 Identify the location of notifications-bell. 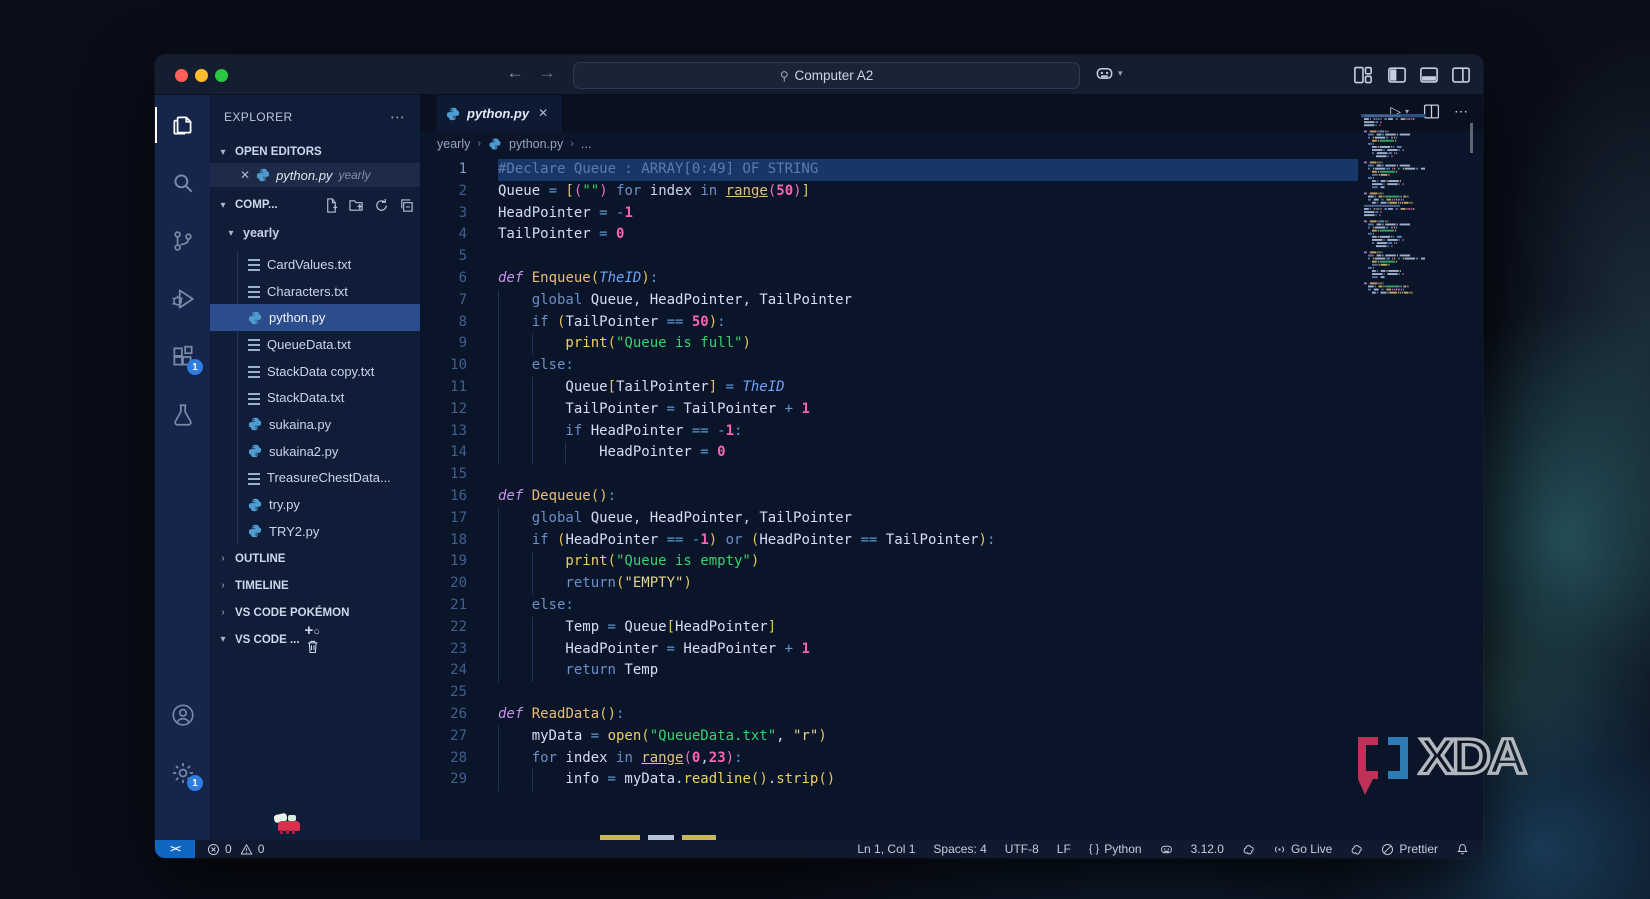
(1462, 849).